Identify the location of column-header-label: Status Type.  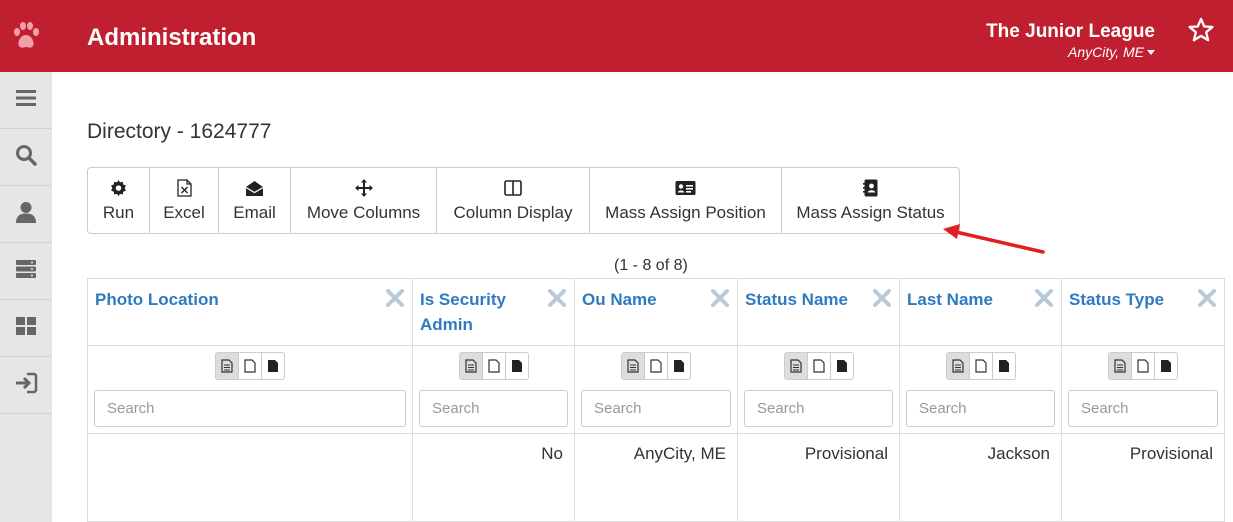
(1117, 299).